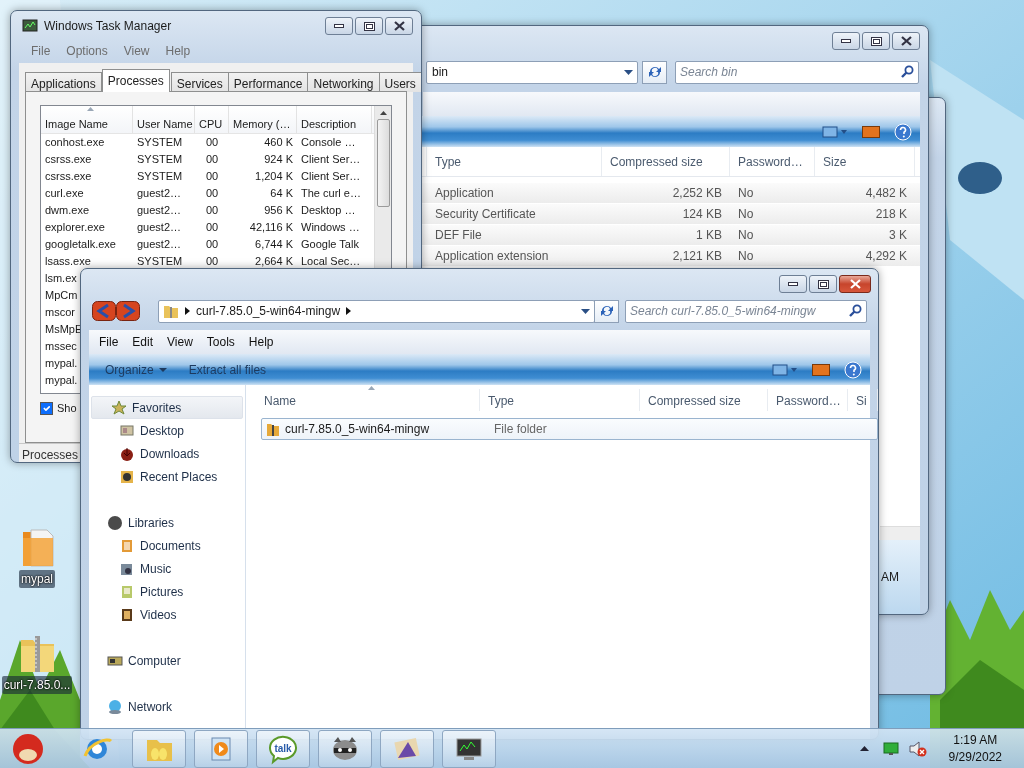  Describe the element at coordinates (268, 311) in the screenshot. I see `breadcrumb-text: curl-7.85.0_5-win64-mingw` at that location.